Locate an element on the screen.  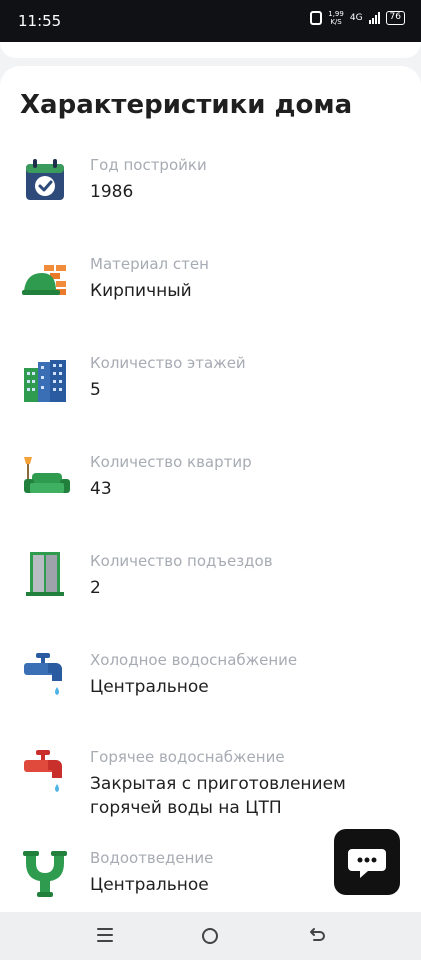
cold-water-tap-icon is located at coordinates (43, 674).